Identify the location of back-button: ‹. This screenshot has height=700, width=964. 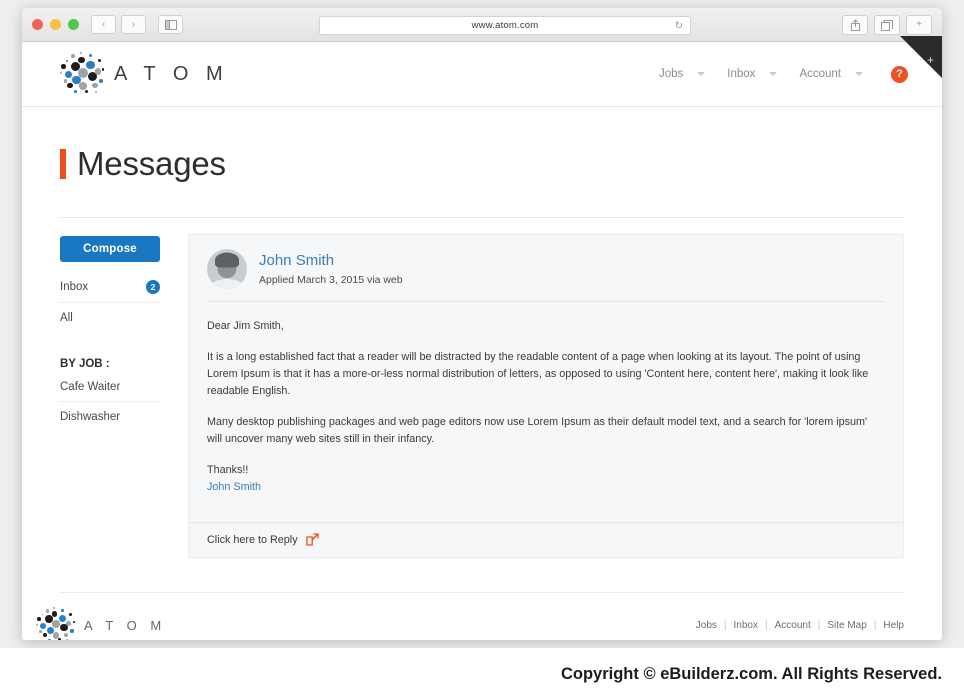
(103, 24).